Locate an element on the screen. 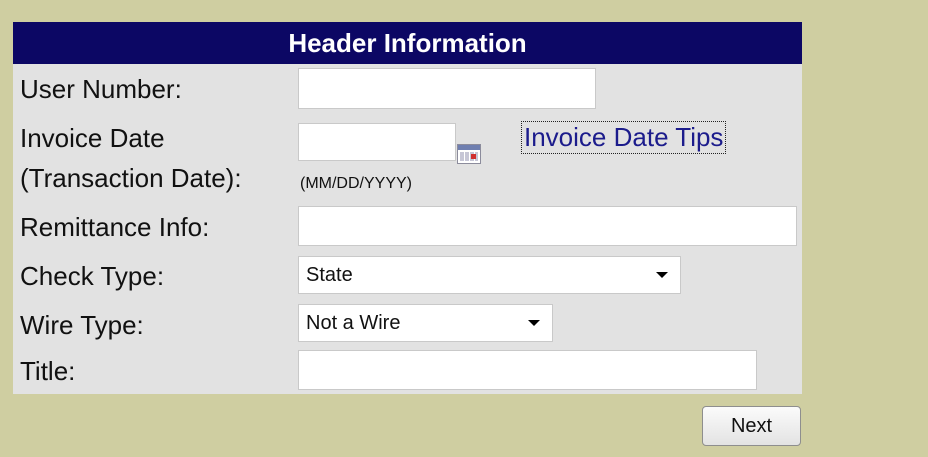 The image size is (928, 457). remittance-info-label: Remittance Info: is located at coordinates (115, 227).